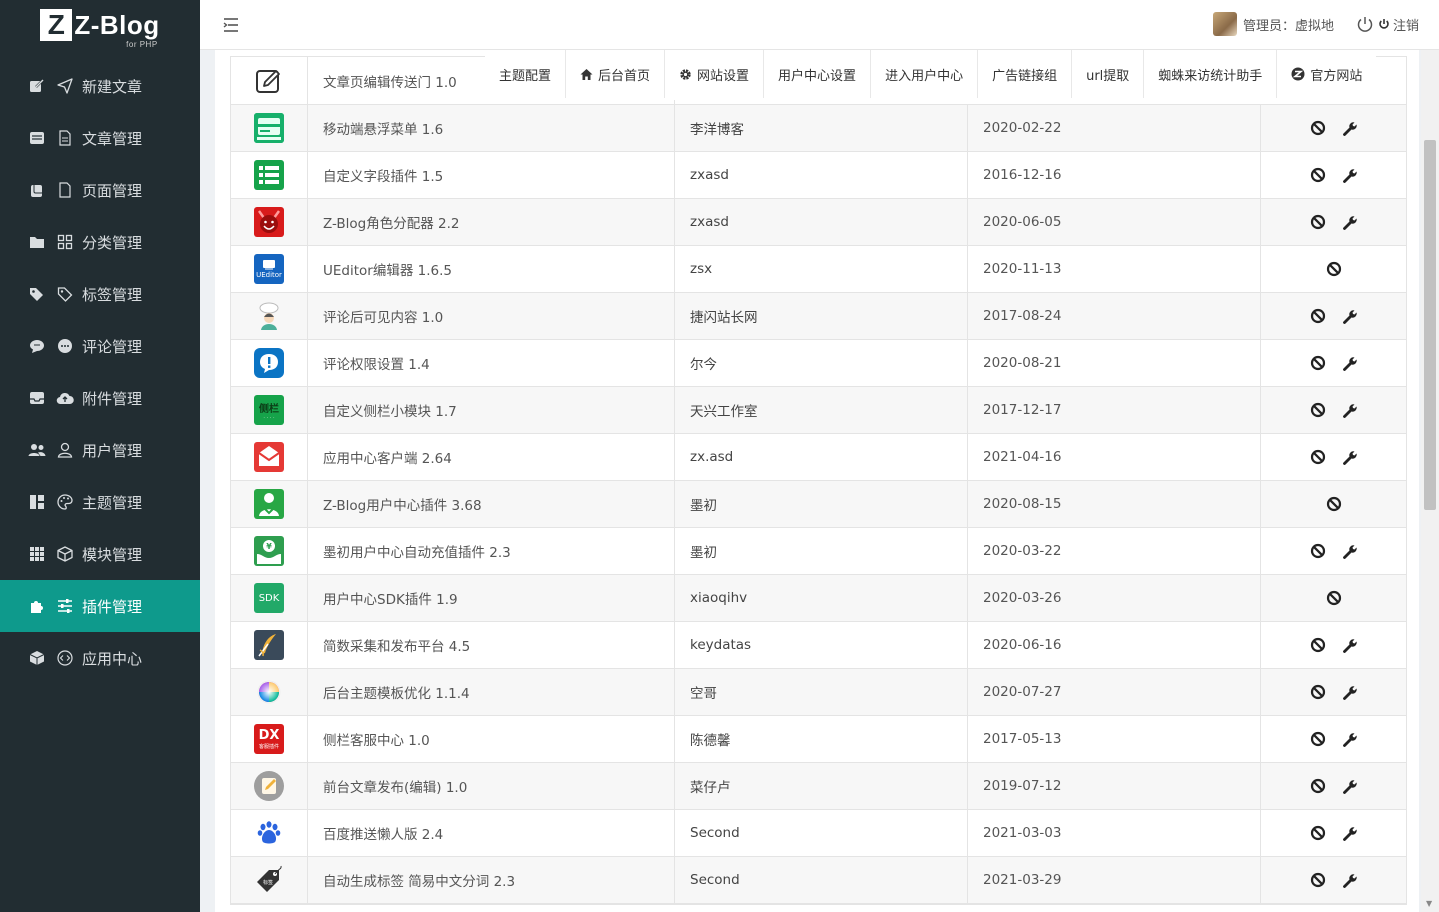 This screenshot has width=1439, height=912. What do you see at coordinates (100, 398) in the screenshot?
I see `sidebar-item-7: 附件管理` at bounding box center [100, 398].